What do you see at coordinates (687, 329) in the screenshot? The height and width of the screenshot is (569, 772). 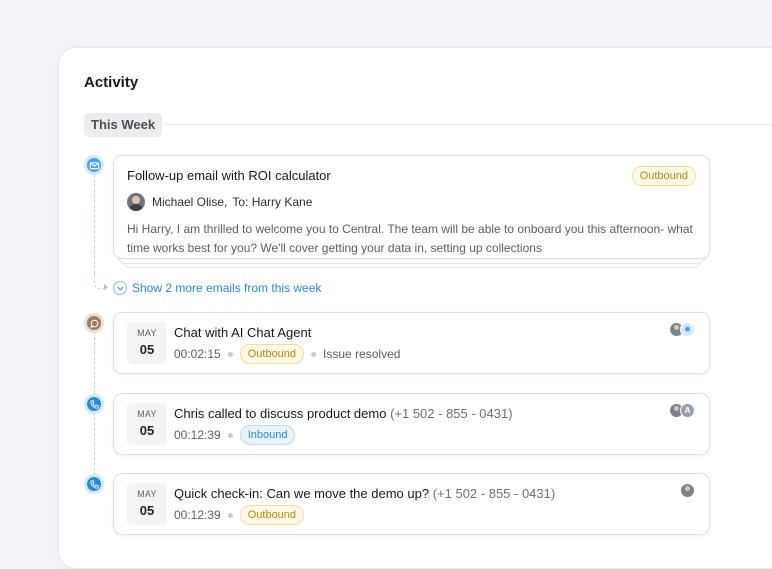 I see `ai-agent-avatar: ✺` at bounding box center [687, 329].